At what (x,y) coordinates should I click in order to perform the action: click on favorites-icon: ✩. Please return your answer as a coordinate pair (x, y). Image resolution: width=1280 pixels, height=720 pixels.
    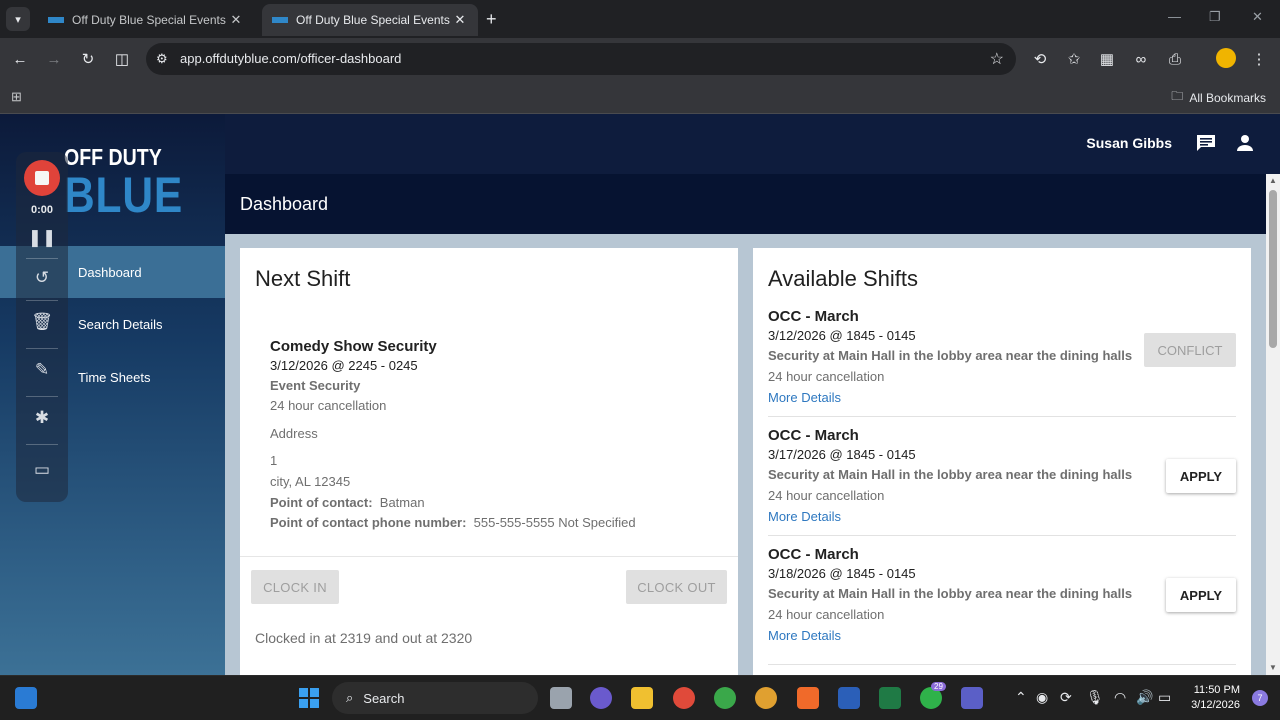
    Looking at the image, I should click on (1074, 59).